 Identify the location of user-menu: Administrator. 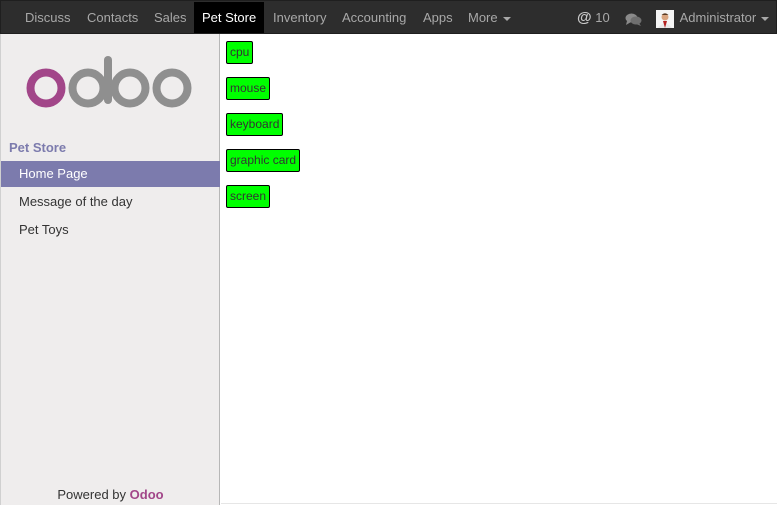
(713, 17).